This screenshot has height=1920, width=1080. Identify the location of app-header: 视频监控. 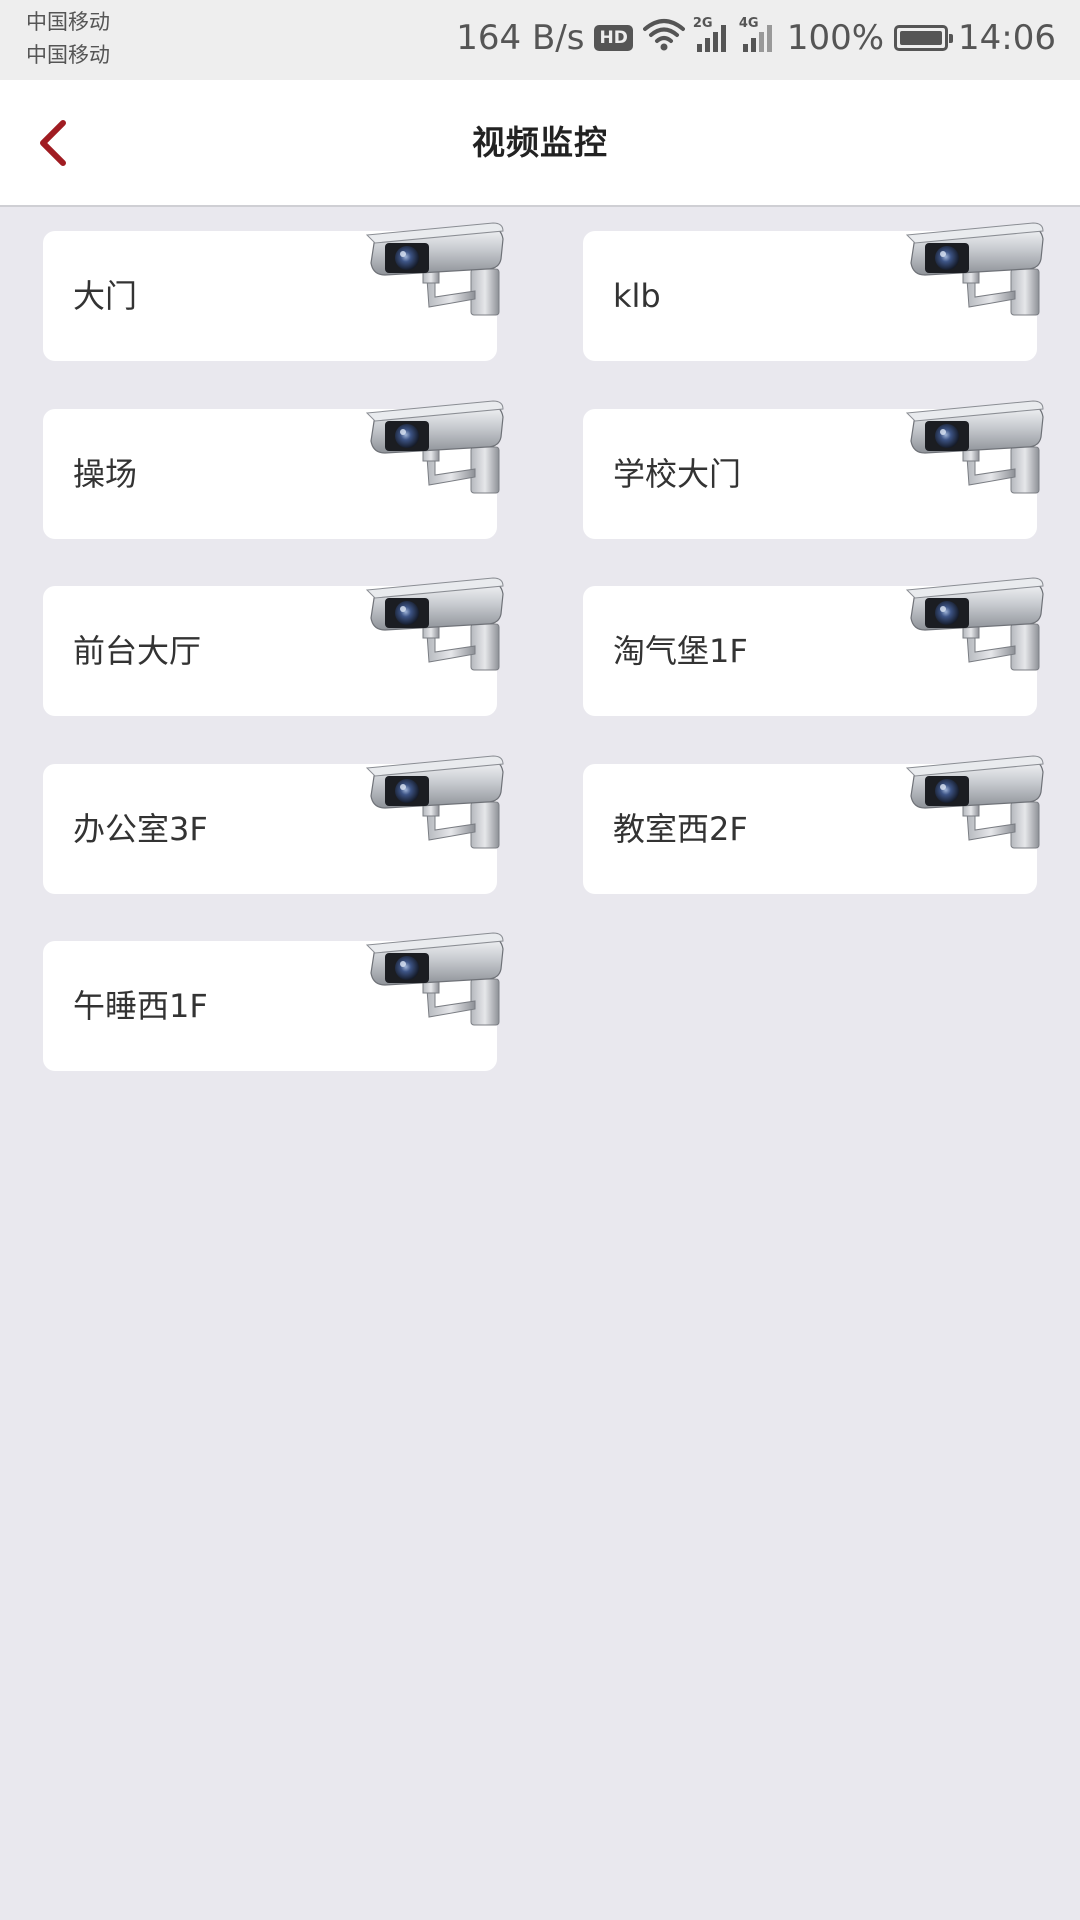
(540, 143).